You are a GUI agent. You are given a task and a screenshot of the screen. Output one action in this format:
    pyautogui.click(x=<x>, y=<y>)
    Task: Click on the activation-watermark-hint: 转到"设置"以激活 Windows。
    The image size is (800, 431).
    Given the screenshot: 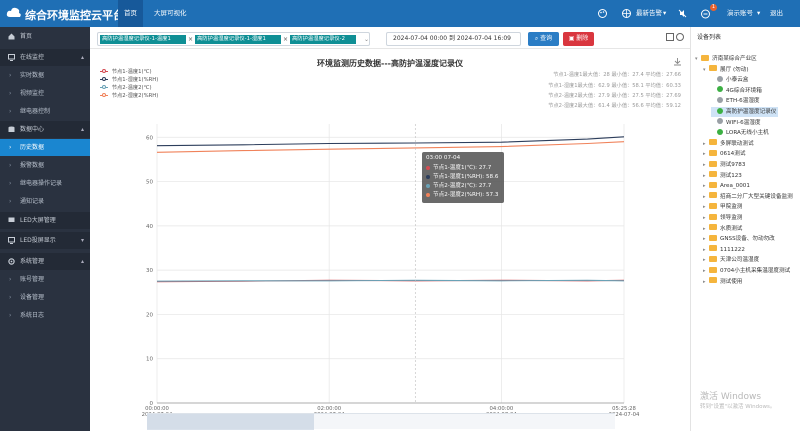 What is the action you would take?
    pyautogui.click(x=738, y=407)
    